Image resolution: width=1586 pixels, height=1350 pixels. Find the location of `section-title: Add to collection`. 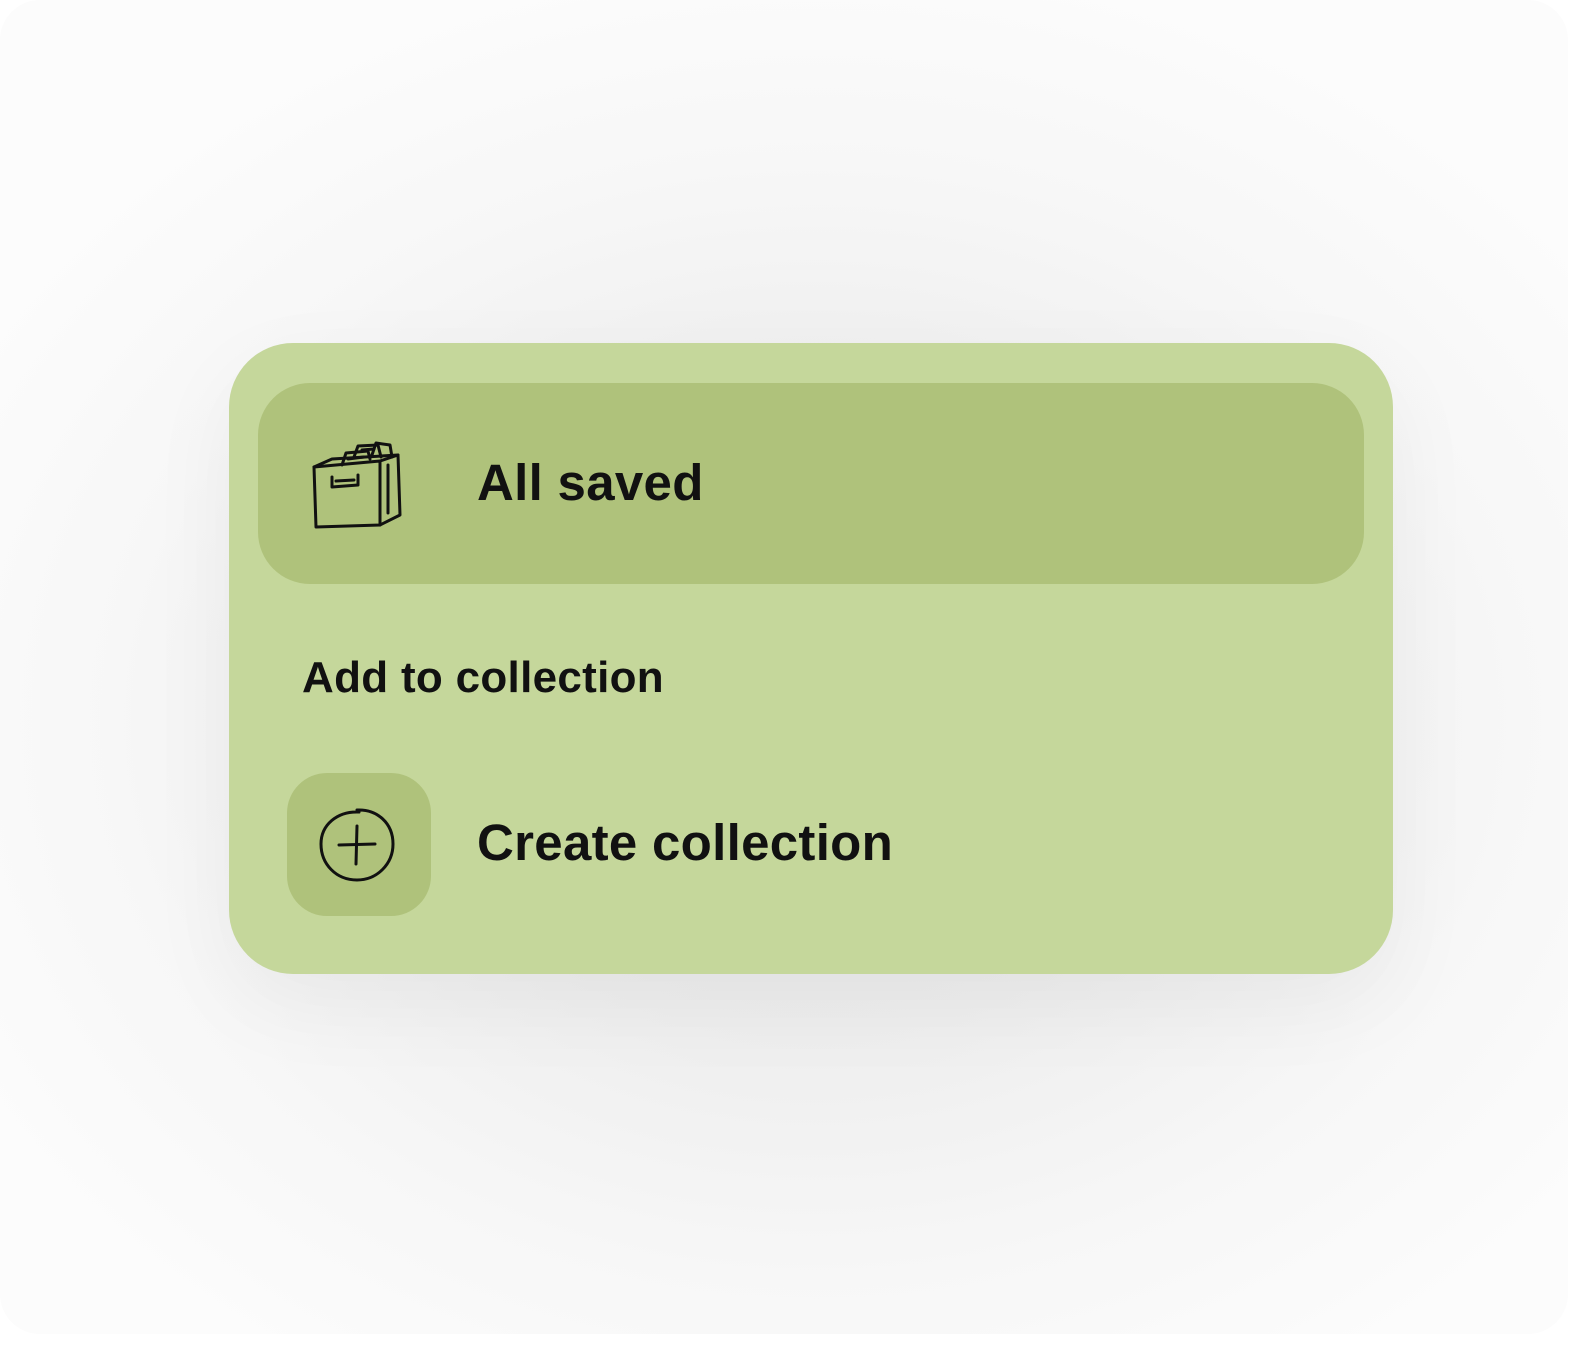

section-title: Add to collection is located at coordinates (483, 677).